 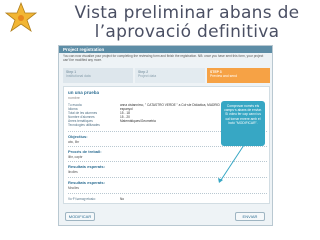 I want to click on expected-results-text: Mnolles, so click(x=73, y=188).